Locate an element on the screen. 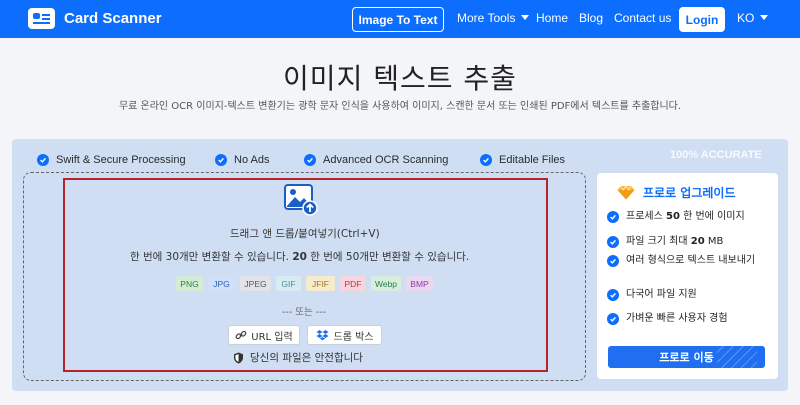 This screenshot has height=405, width=800. pro-feature-item: 가벼운 빠른 사용자 경험 is located at coordinates (689, 319).